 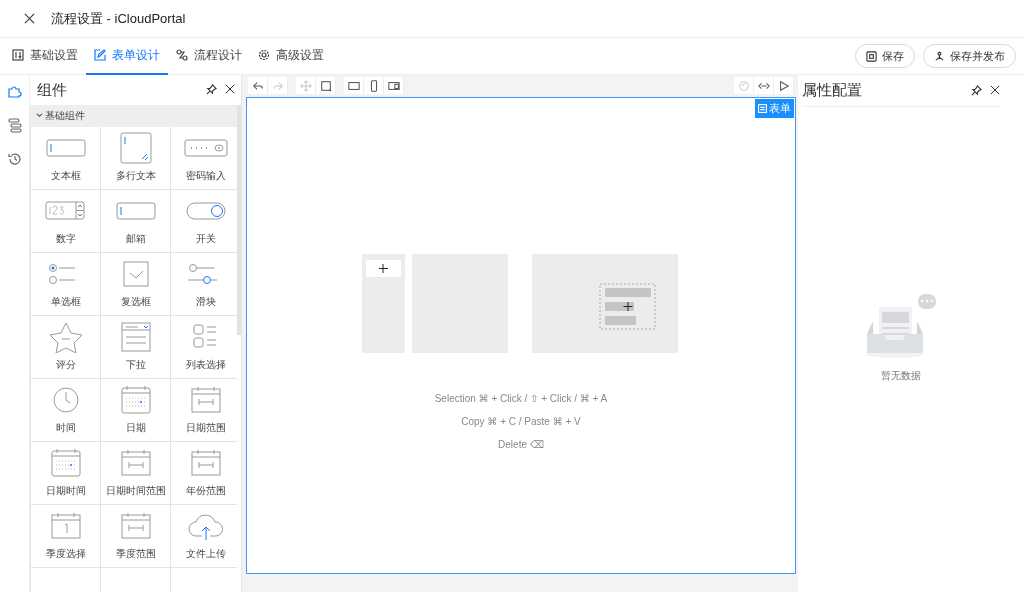 I want to click on crop-button, so click(x=326, y=85).